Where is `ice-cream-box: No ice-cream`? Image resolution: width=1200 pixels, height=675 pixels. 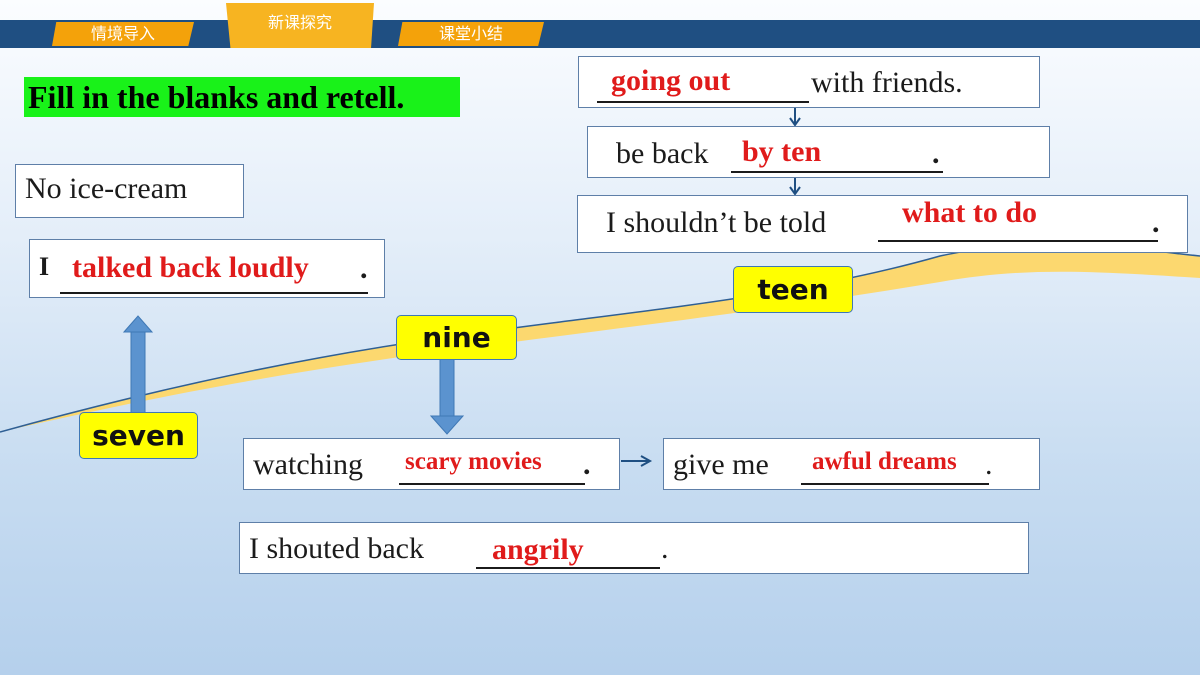 ice-cream-box: No ice-cream is located at coordinates (129, 191).